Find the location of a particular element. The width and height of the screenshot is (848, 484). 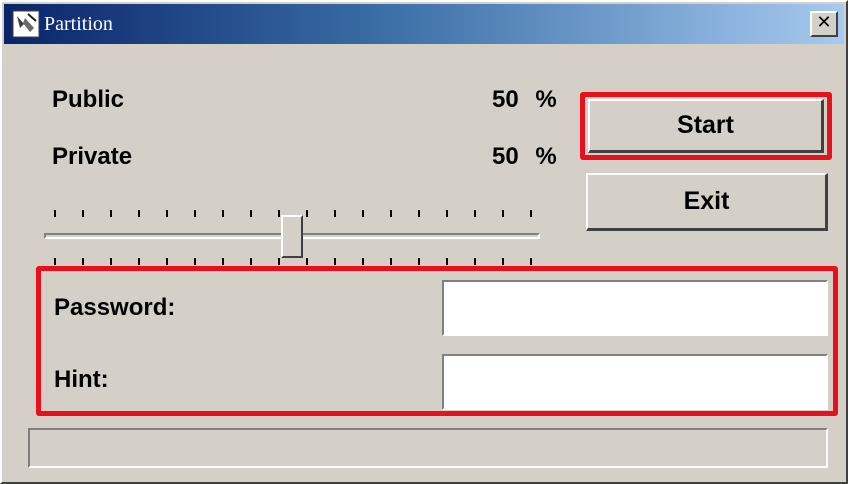

progress-bar is located at coordinates (428, 448).